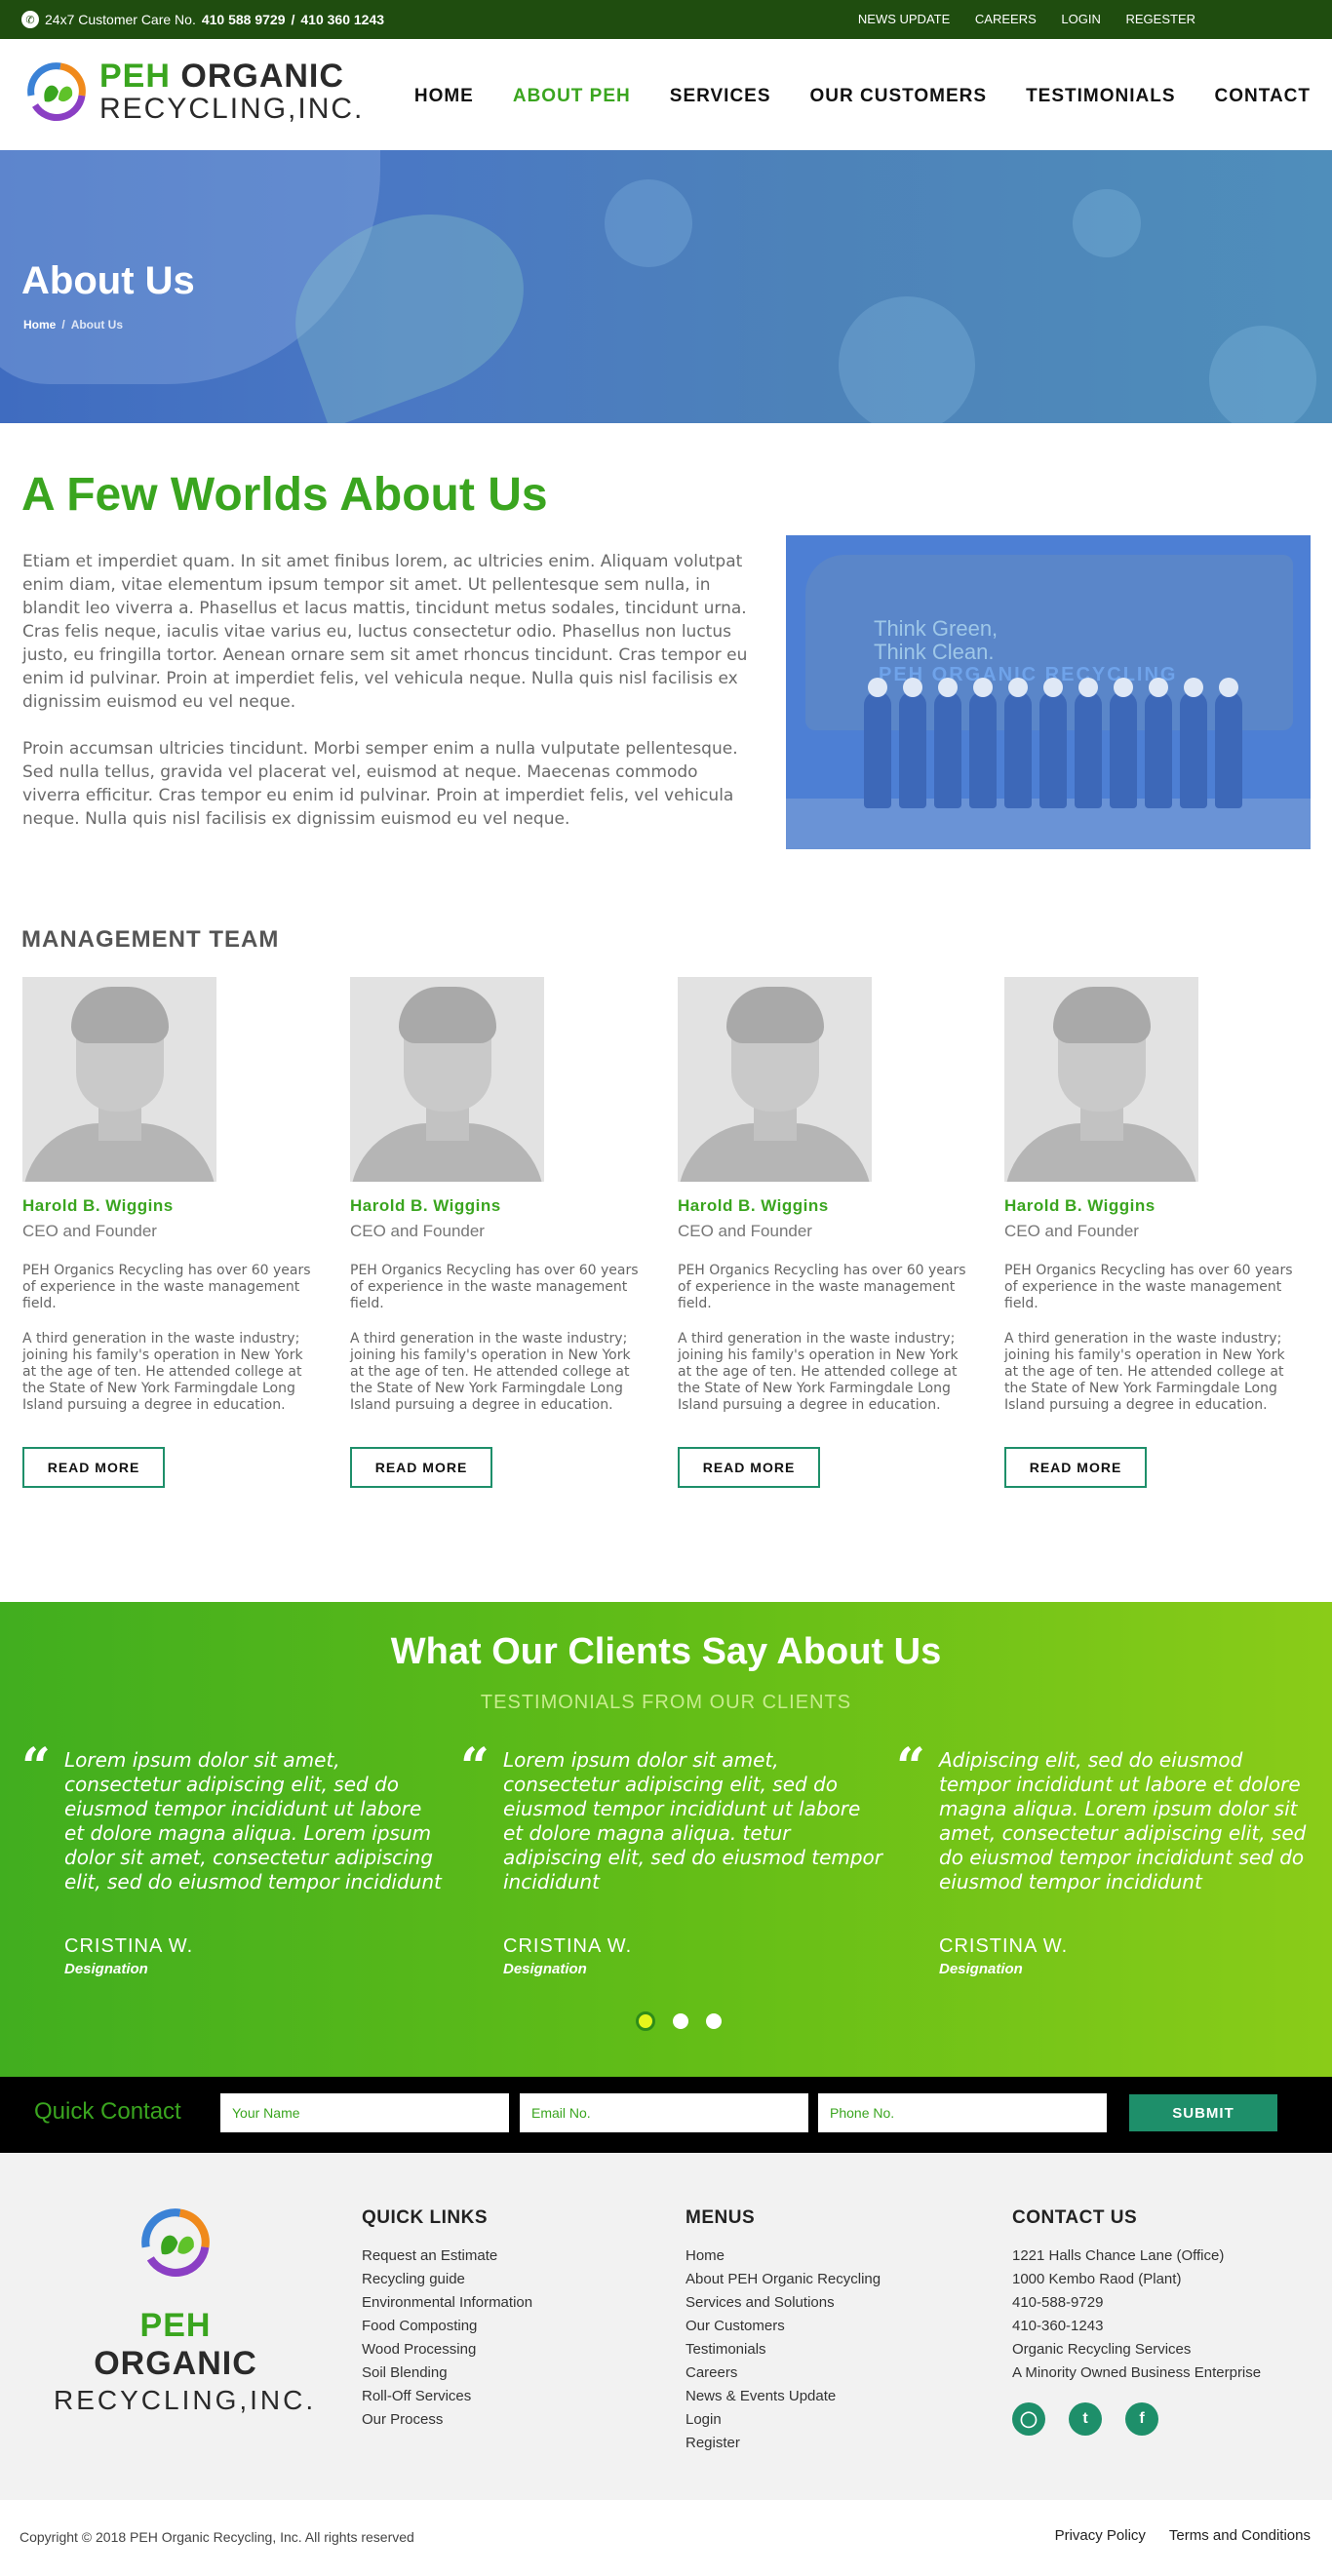  Describe the element at coordinates (107, 2111) in the screenshot. I see `quick-contact-label: Quick Contact` at that location.